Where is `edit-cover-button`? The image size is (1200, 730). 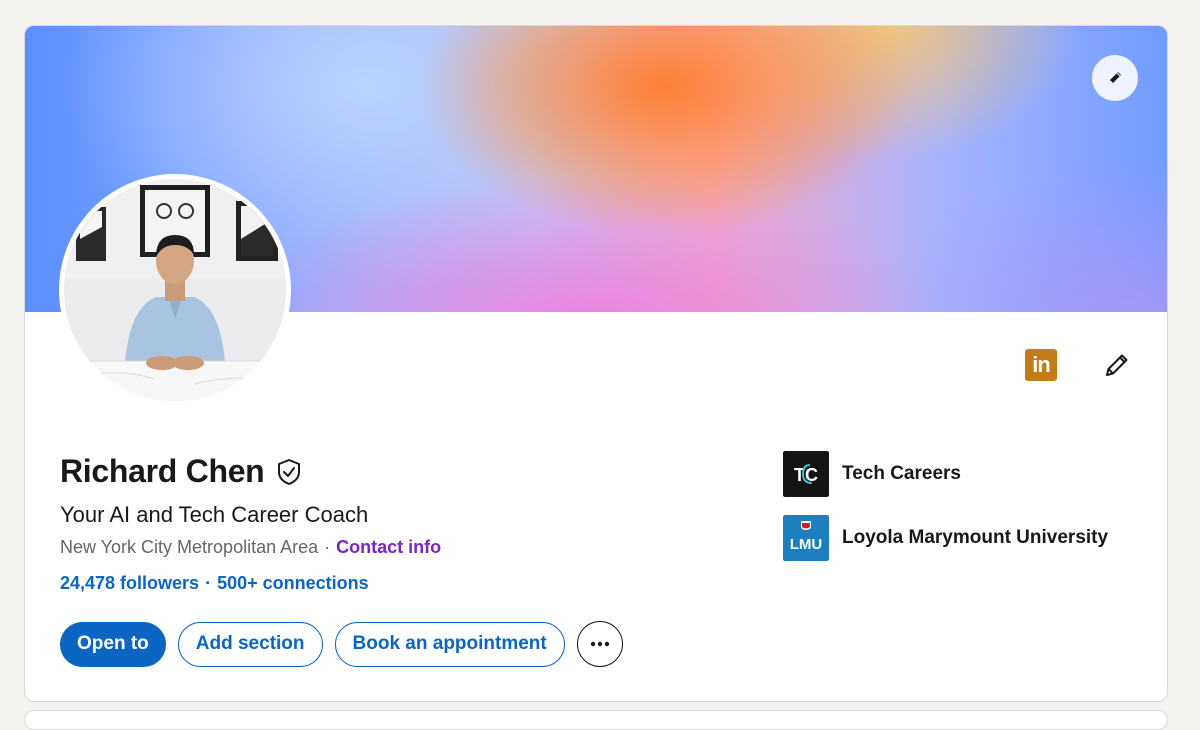
edit-cover-button is located at coordinates (1115, 78).